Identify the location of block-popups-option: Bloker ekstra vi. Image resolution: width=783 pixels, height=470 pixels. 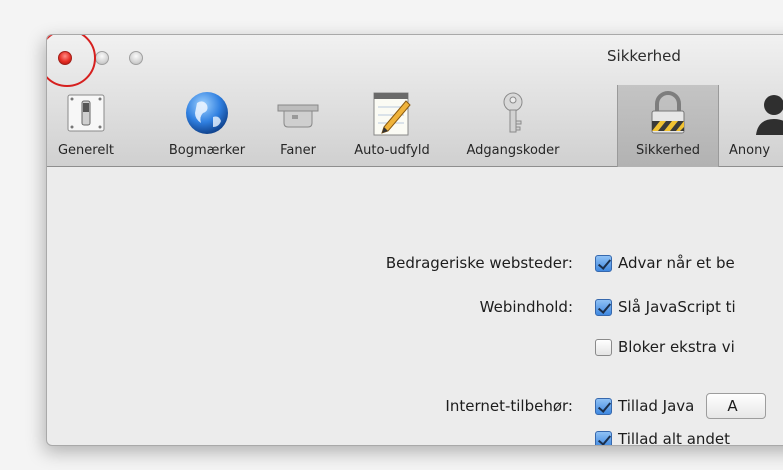
(665, 347).